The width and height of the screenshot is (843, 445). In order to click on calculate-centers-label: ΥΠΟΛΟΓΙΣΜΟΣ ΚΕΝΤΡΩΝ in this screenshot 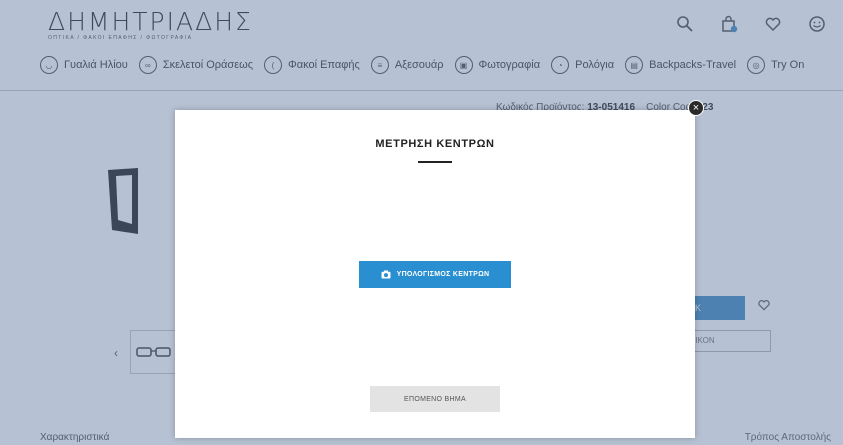, I will do `click(443, 274)`.